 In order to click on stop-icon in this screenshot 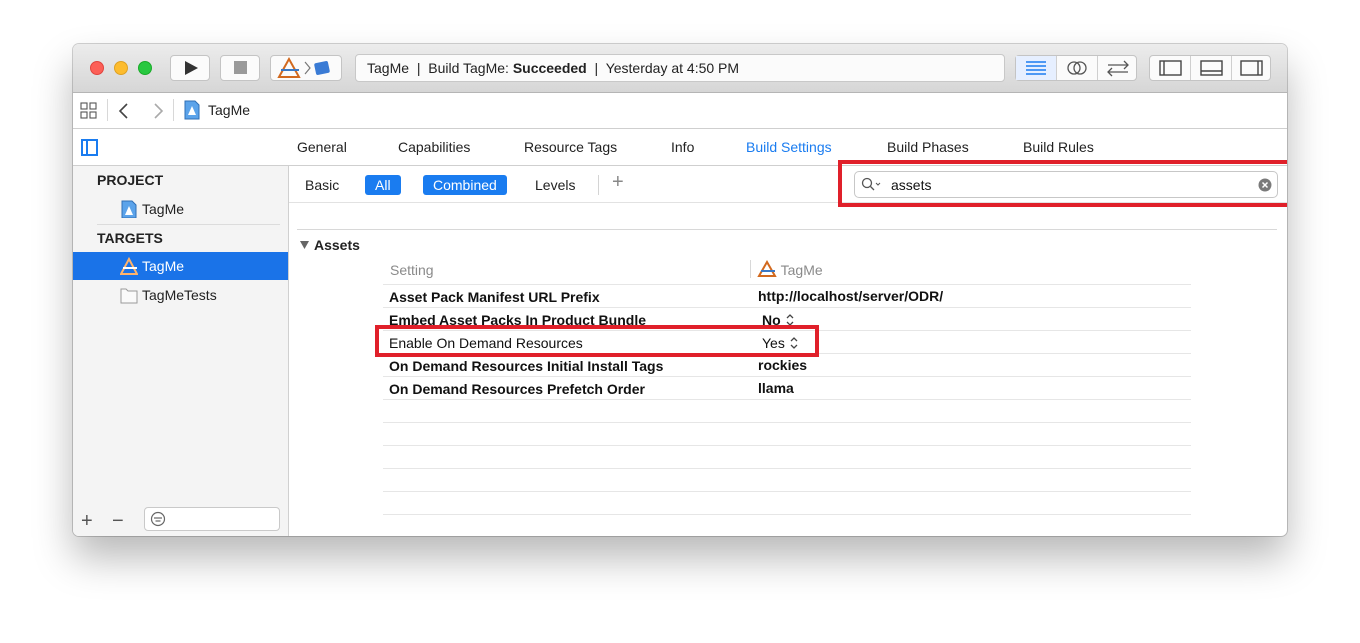, I will do `click(240, 67)`.